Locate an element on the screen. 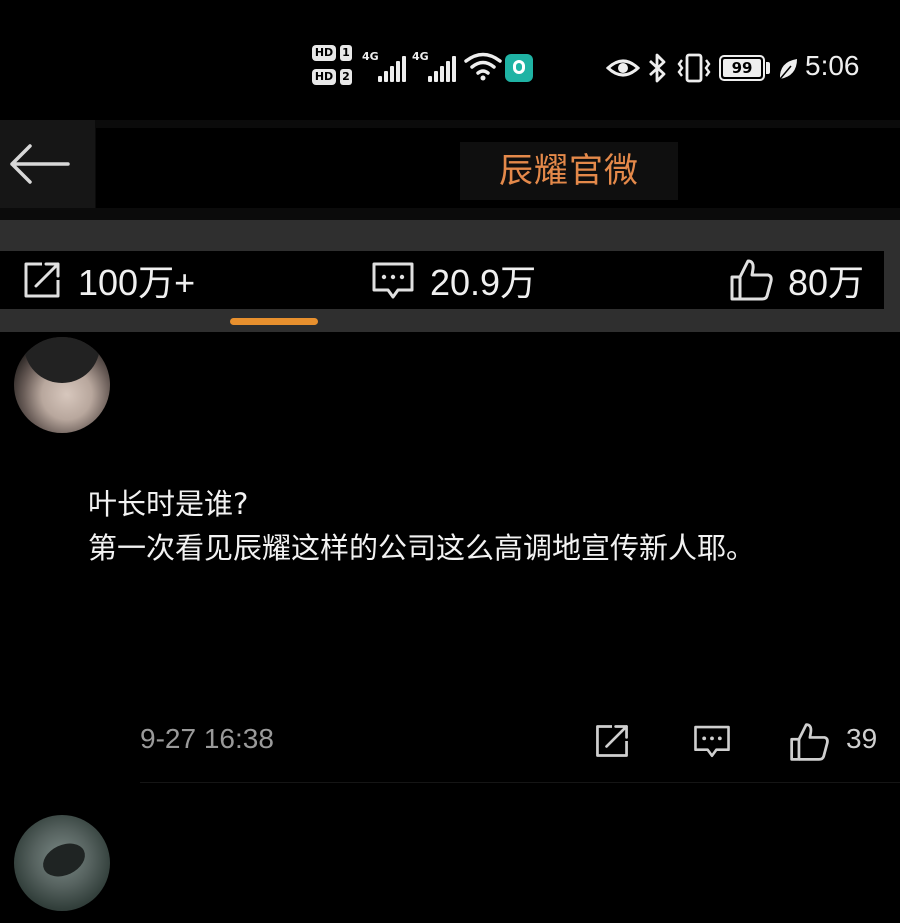 The height and width of the screenshot is (923, 900). battery-icon: 99 is located at coordinates (742, 68).